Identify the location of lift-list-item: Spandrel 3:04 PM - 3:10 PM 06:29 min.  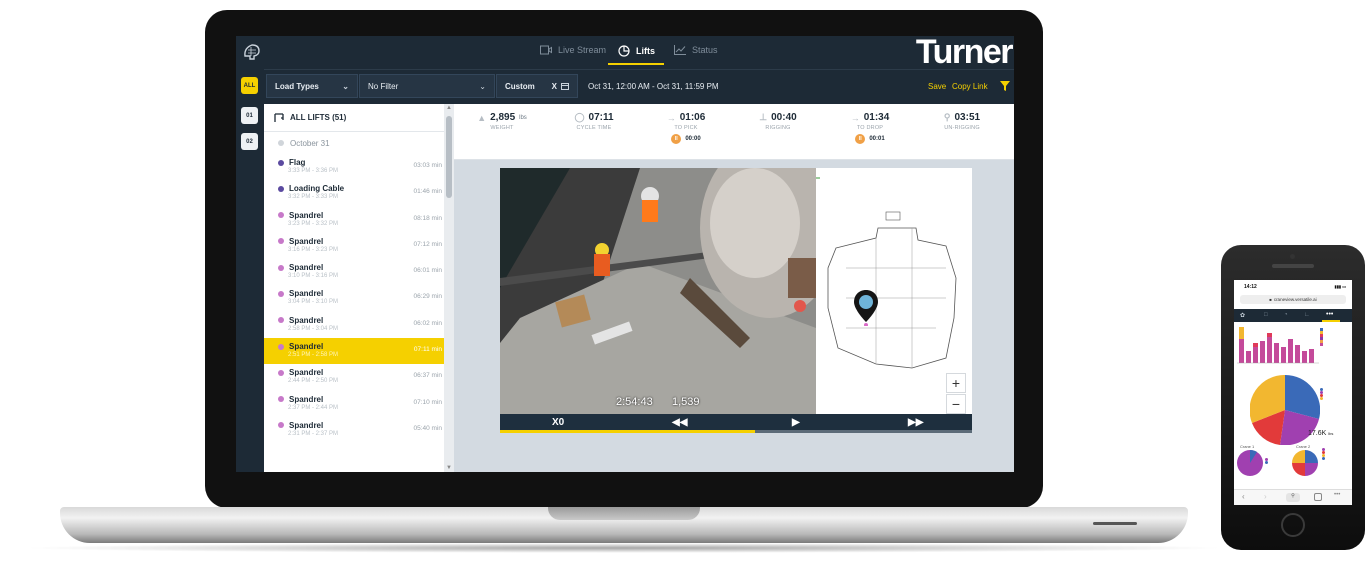
(359, 298).